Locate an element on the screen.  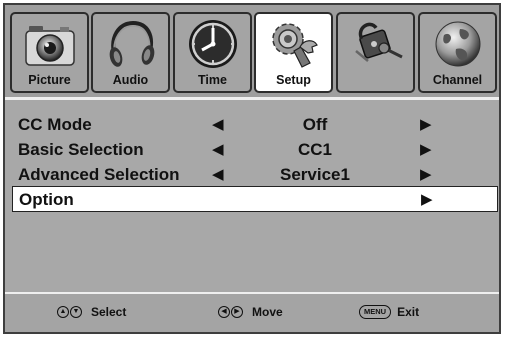
tab-label: Setup is located at coordinates (293, 80).